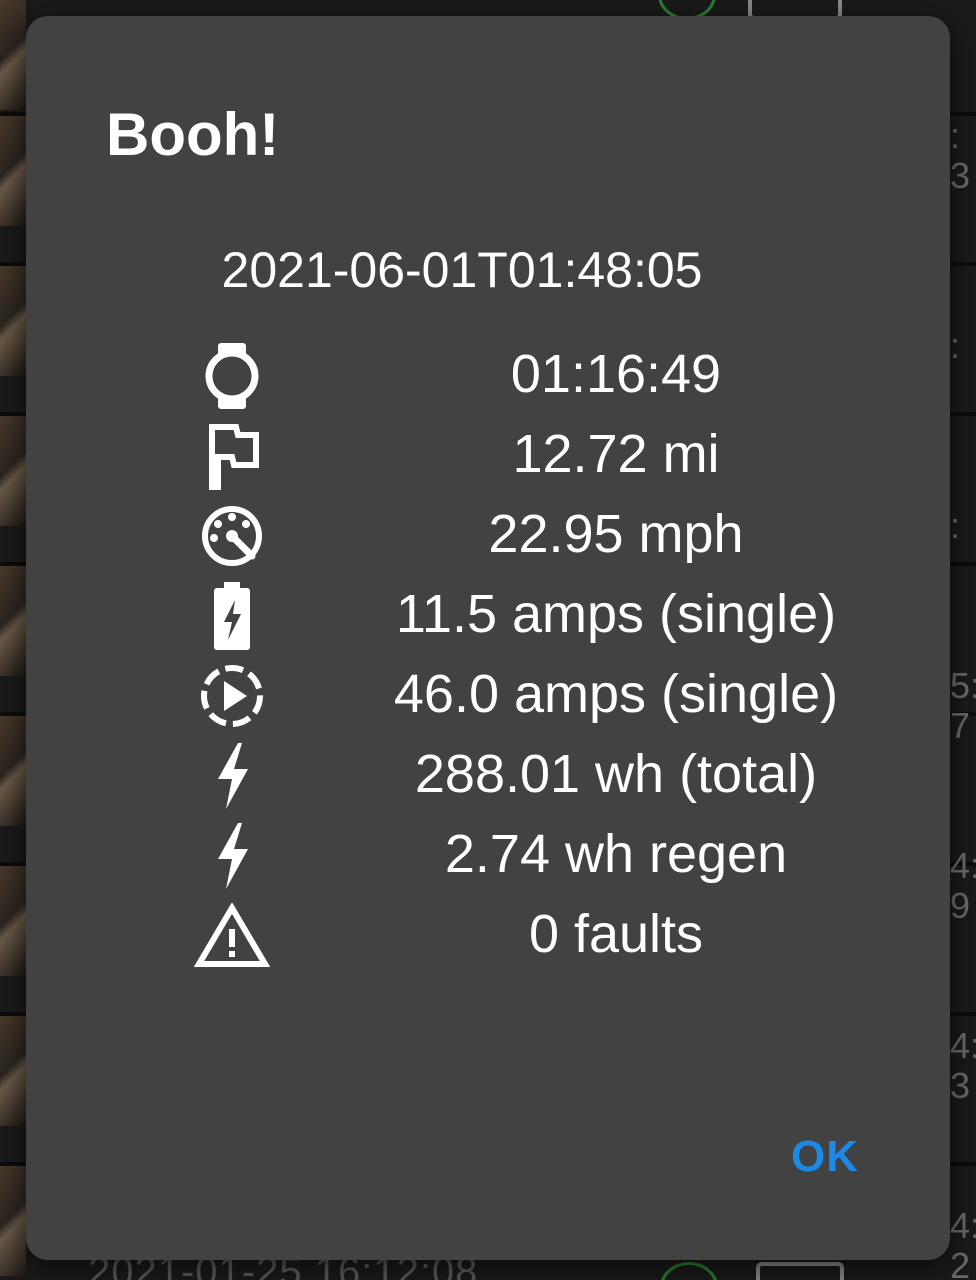  What do you see at coordinates (232, 536) in the screenshot?
I see `speedometer-icon` at bounding box center [232, 536].